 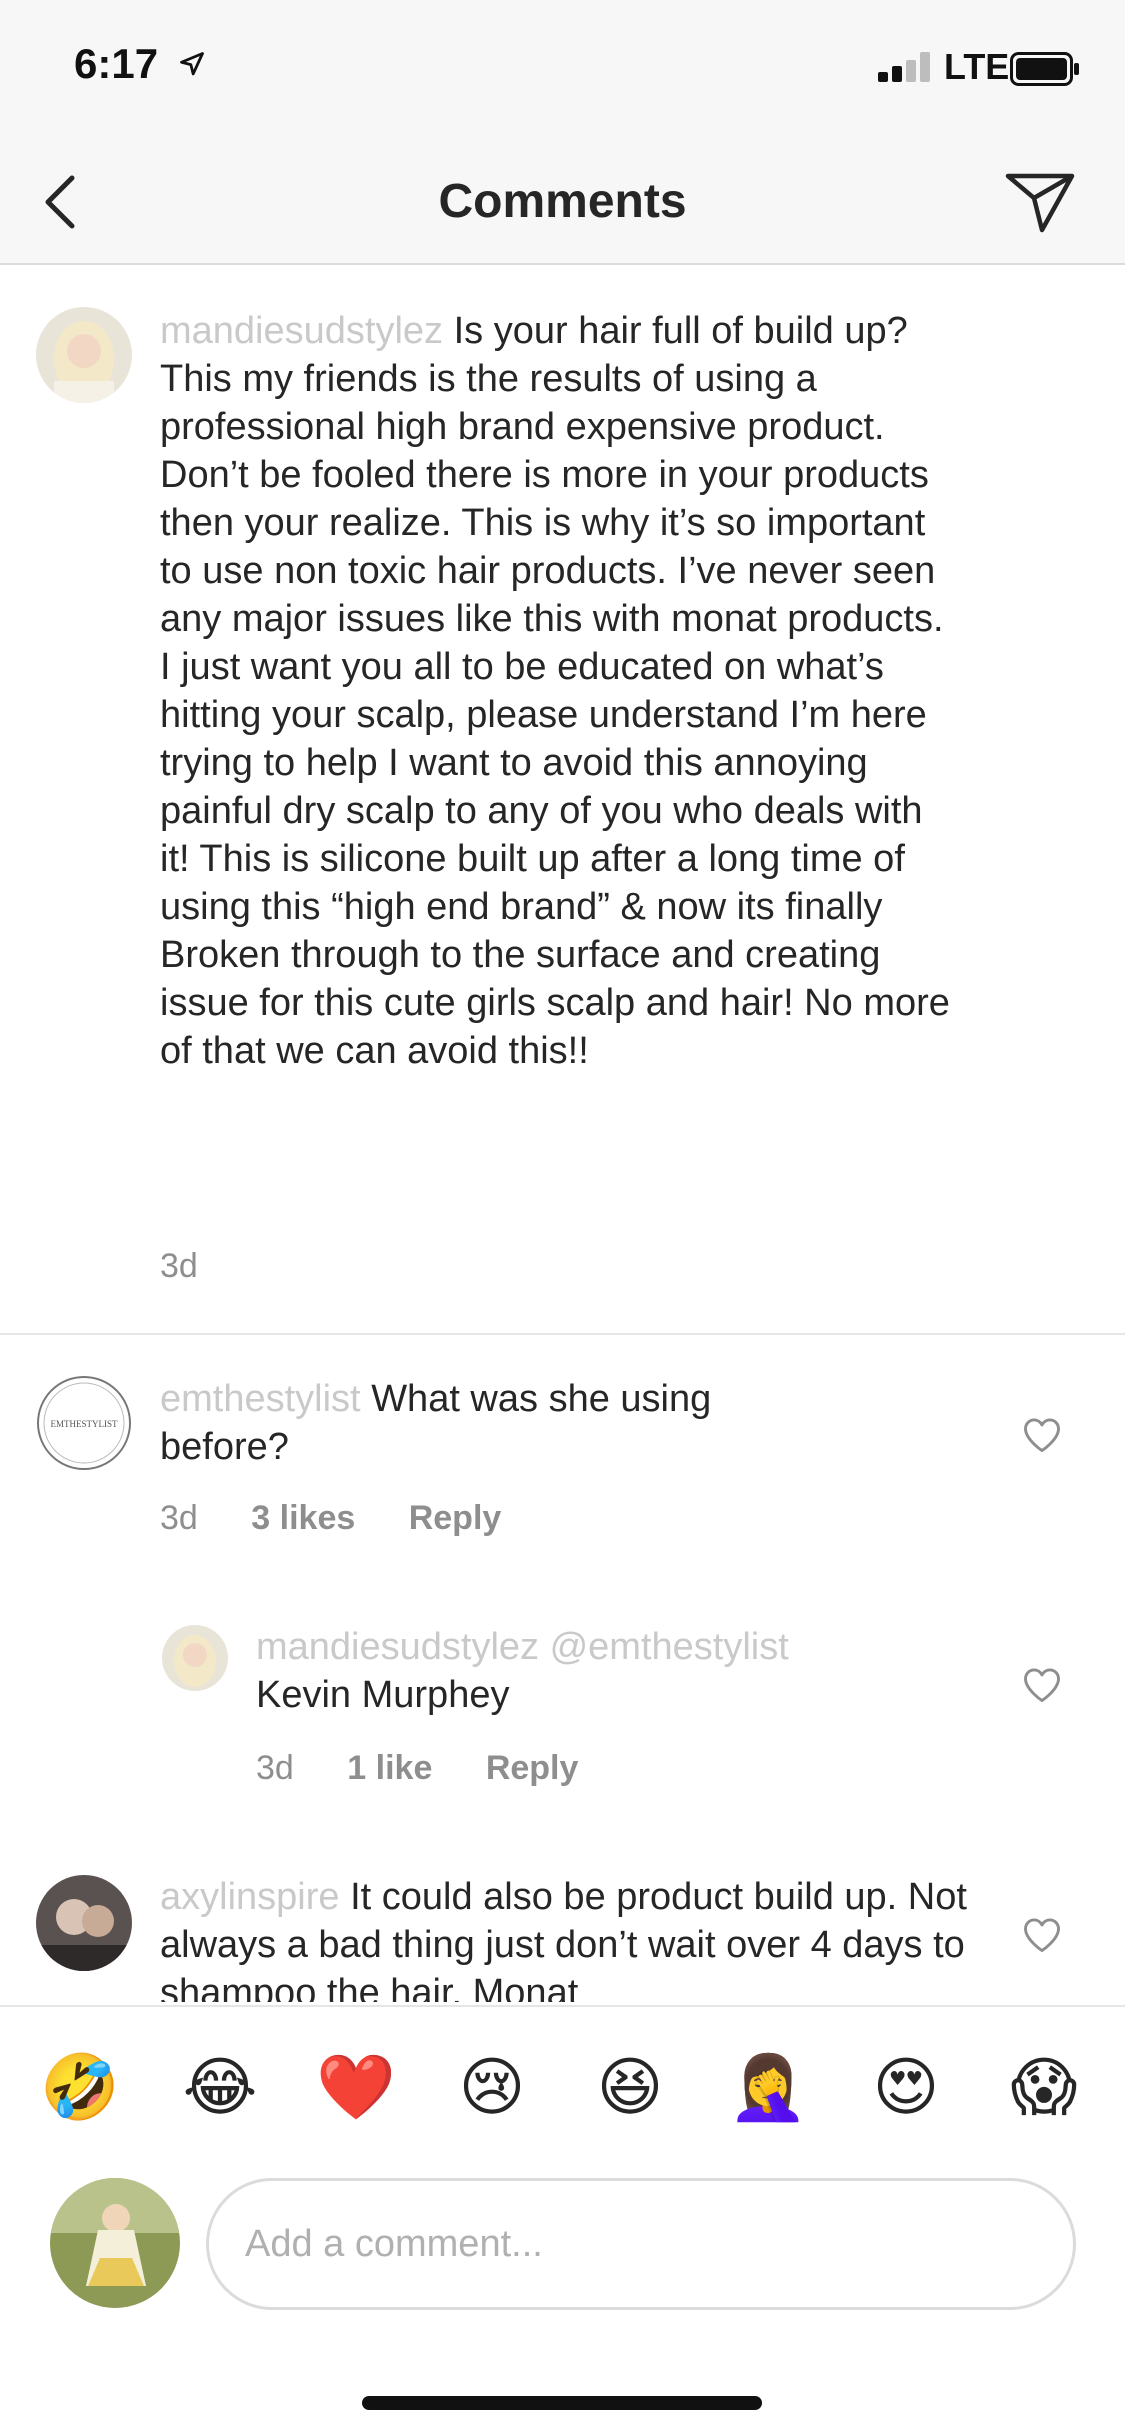 I want to click on comment-text: emthestylist What was she using before?, so click(x=490, y=1423).